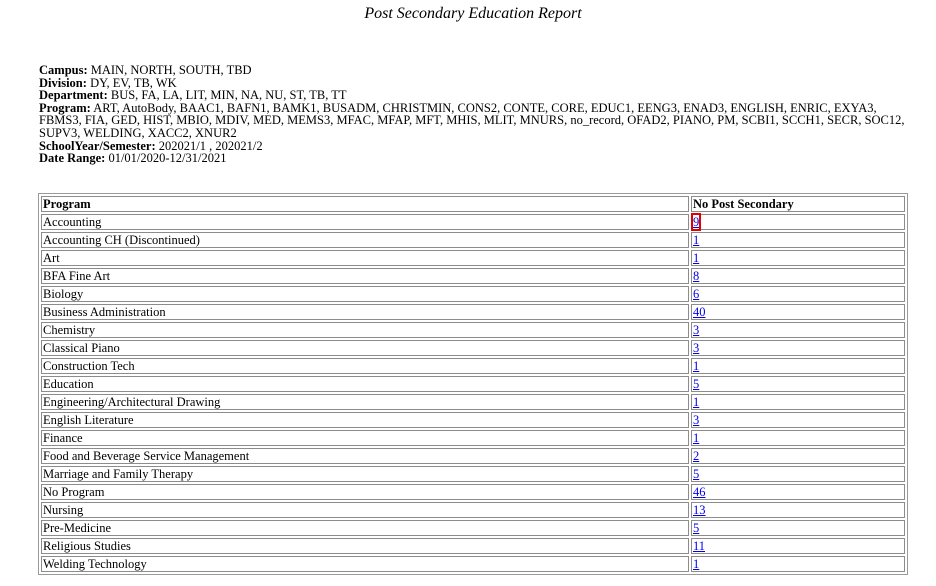  I want to click on program-name-cell: Accounting, so click(365, 222).